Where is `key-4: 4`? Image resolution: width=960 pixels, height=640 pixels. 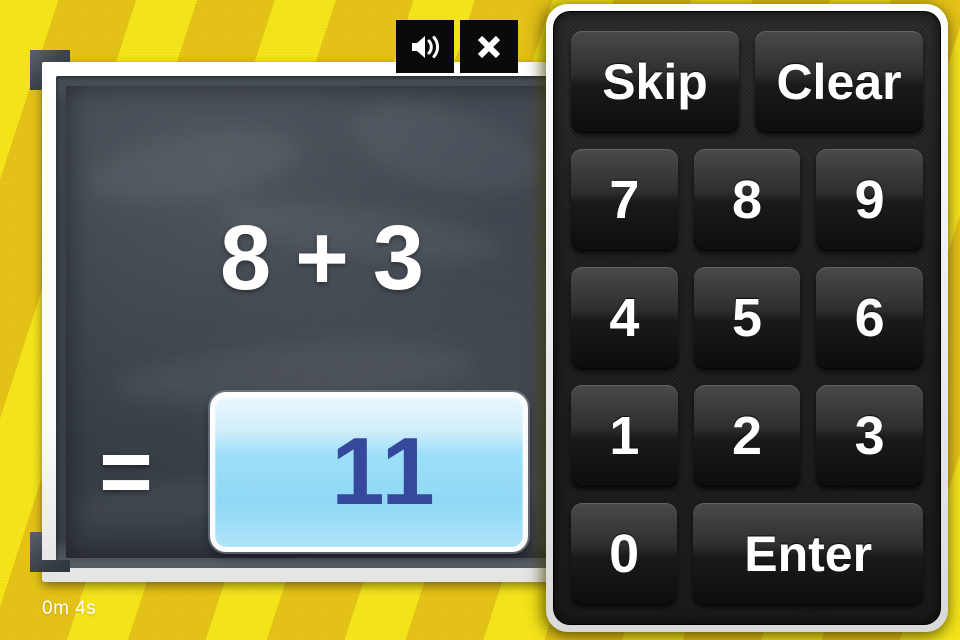
key-4: 4 is located at coordinates (624, 318).